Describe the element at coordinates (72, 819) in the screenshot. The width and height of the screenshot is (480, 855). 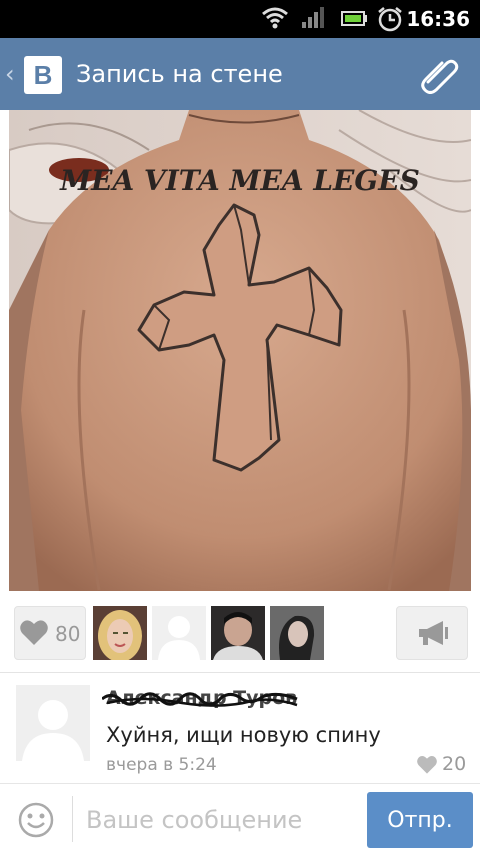
I see `input-divider` at that location.